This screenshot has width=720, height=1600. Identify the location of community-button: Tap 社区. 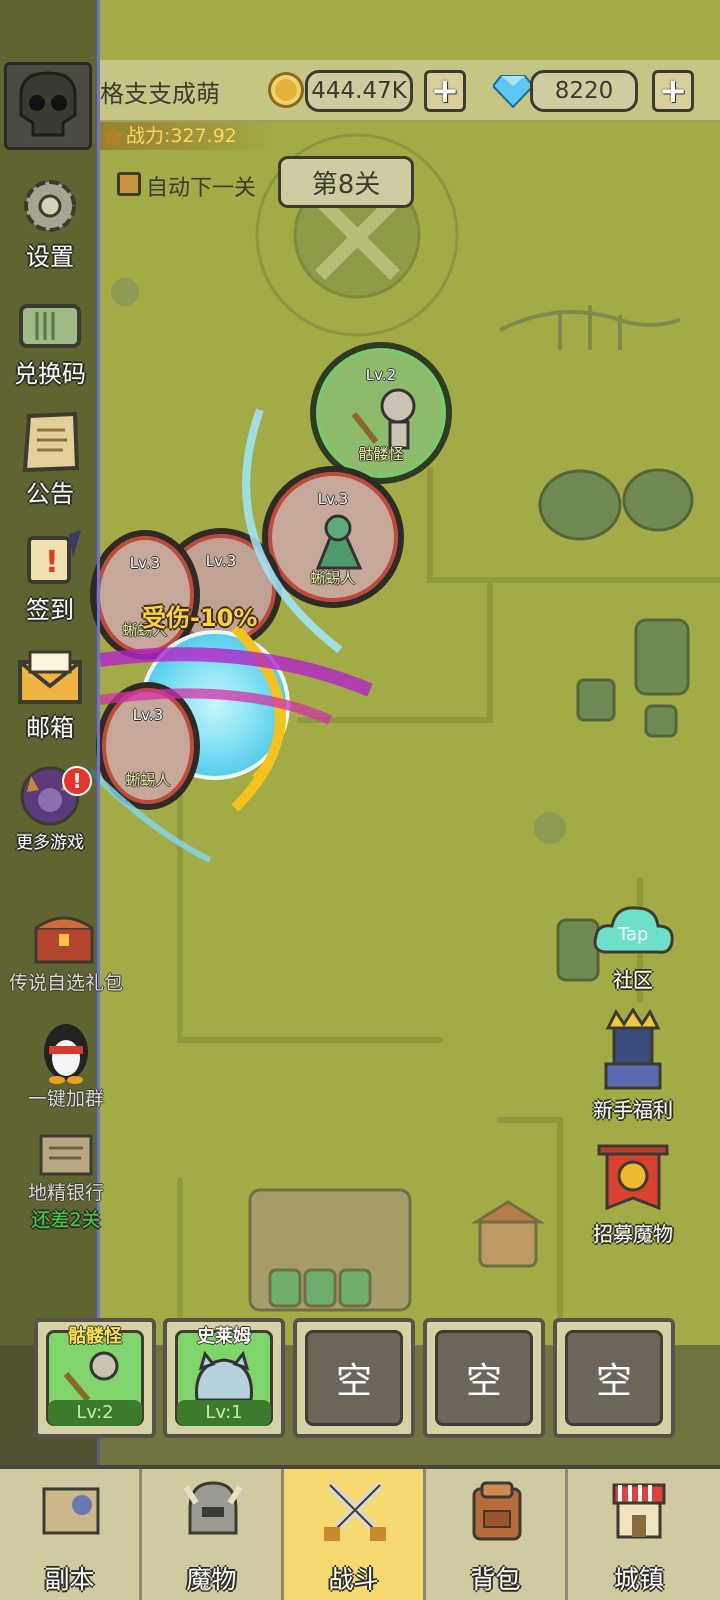
(633, 946).